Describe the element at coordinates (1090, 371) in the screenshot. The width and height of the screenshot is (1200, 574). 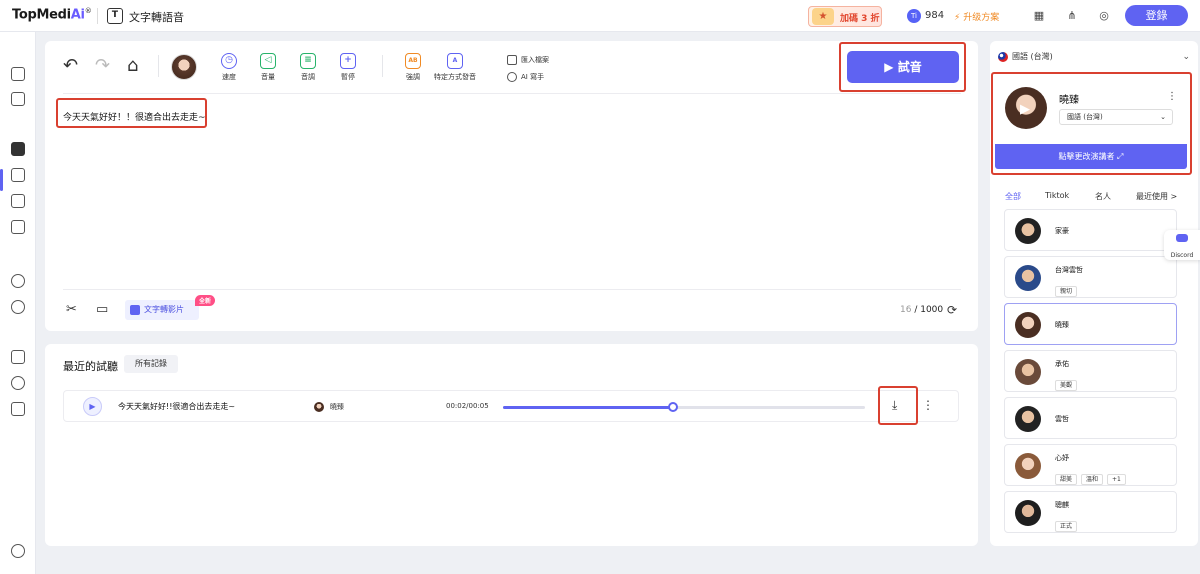
I see `voice-list-item: 承佑 美觀` at that location.